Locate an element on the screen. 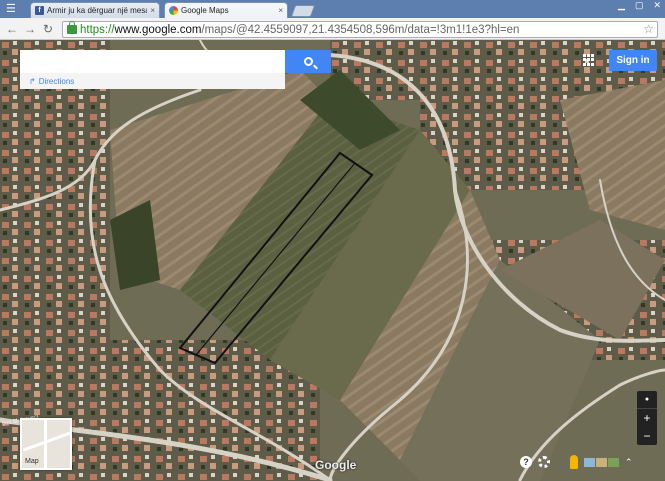  window-controls: ▁ ▢ ✕ is located at coordinates (639, 5).